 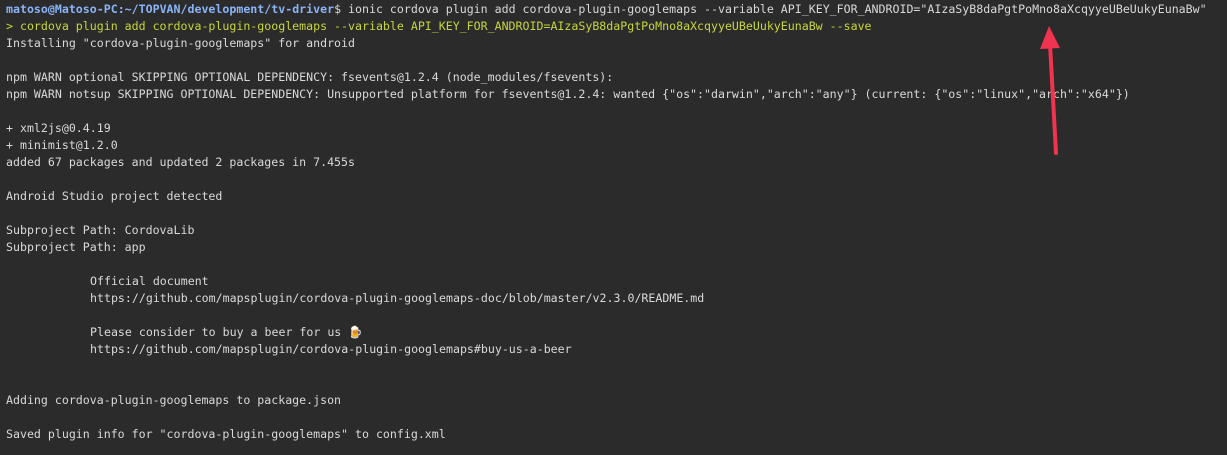 I want to click on prompt-symbol: $, so click(x=341, y=9).